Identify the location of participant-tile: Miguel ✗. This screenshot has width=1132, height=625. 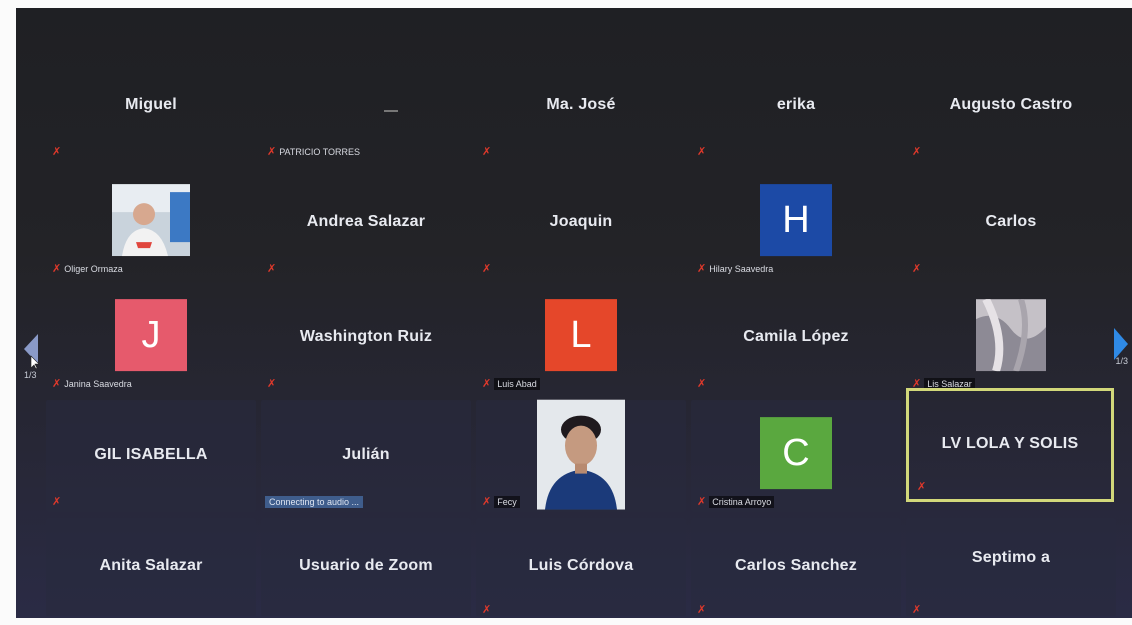
(151, 106).